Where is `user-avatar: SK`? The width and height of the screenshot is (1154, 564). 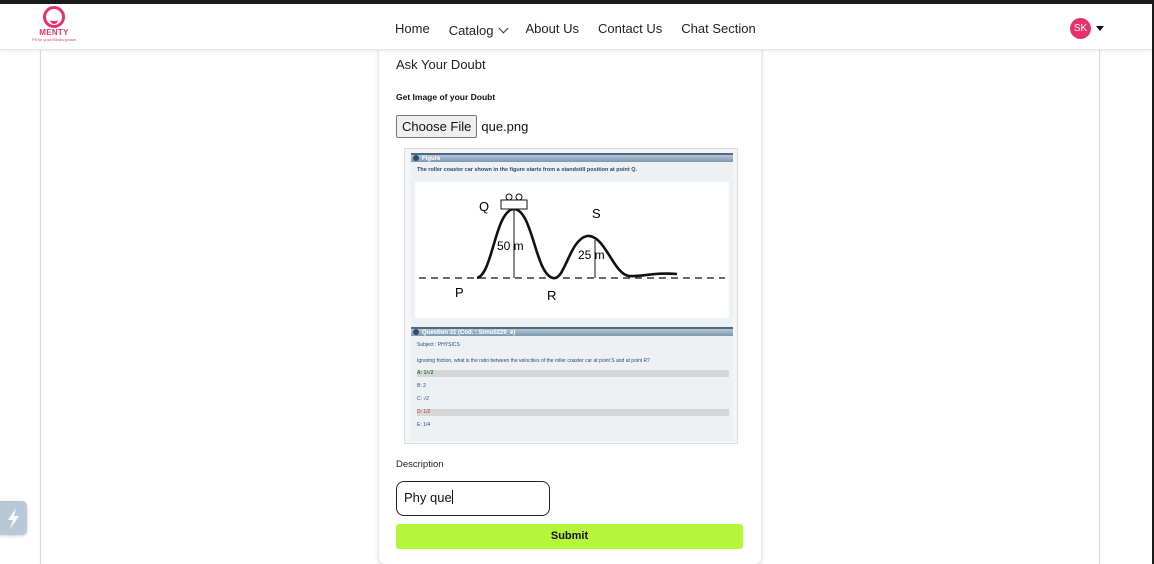 user-avatar: SK is located at coordinates (1080, 28).